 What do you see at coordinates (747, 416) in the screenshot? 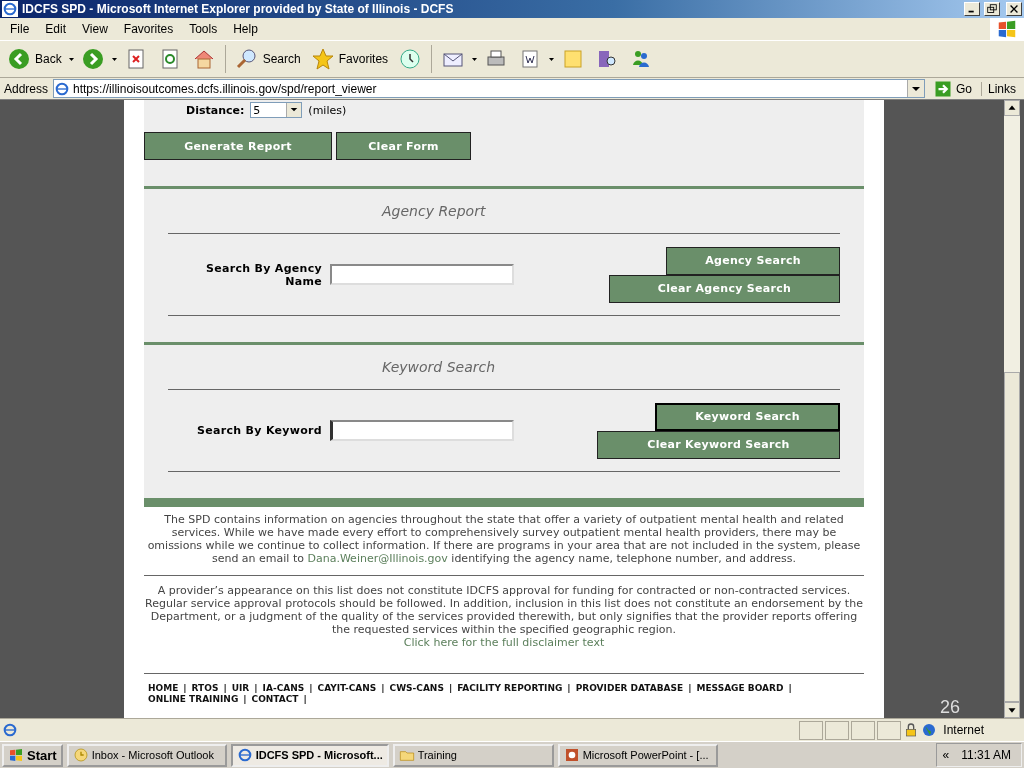
I see `search-button: Keyword Search` at bounding box center [747, 416].